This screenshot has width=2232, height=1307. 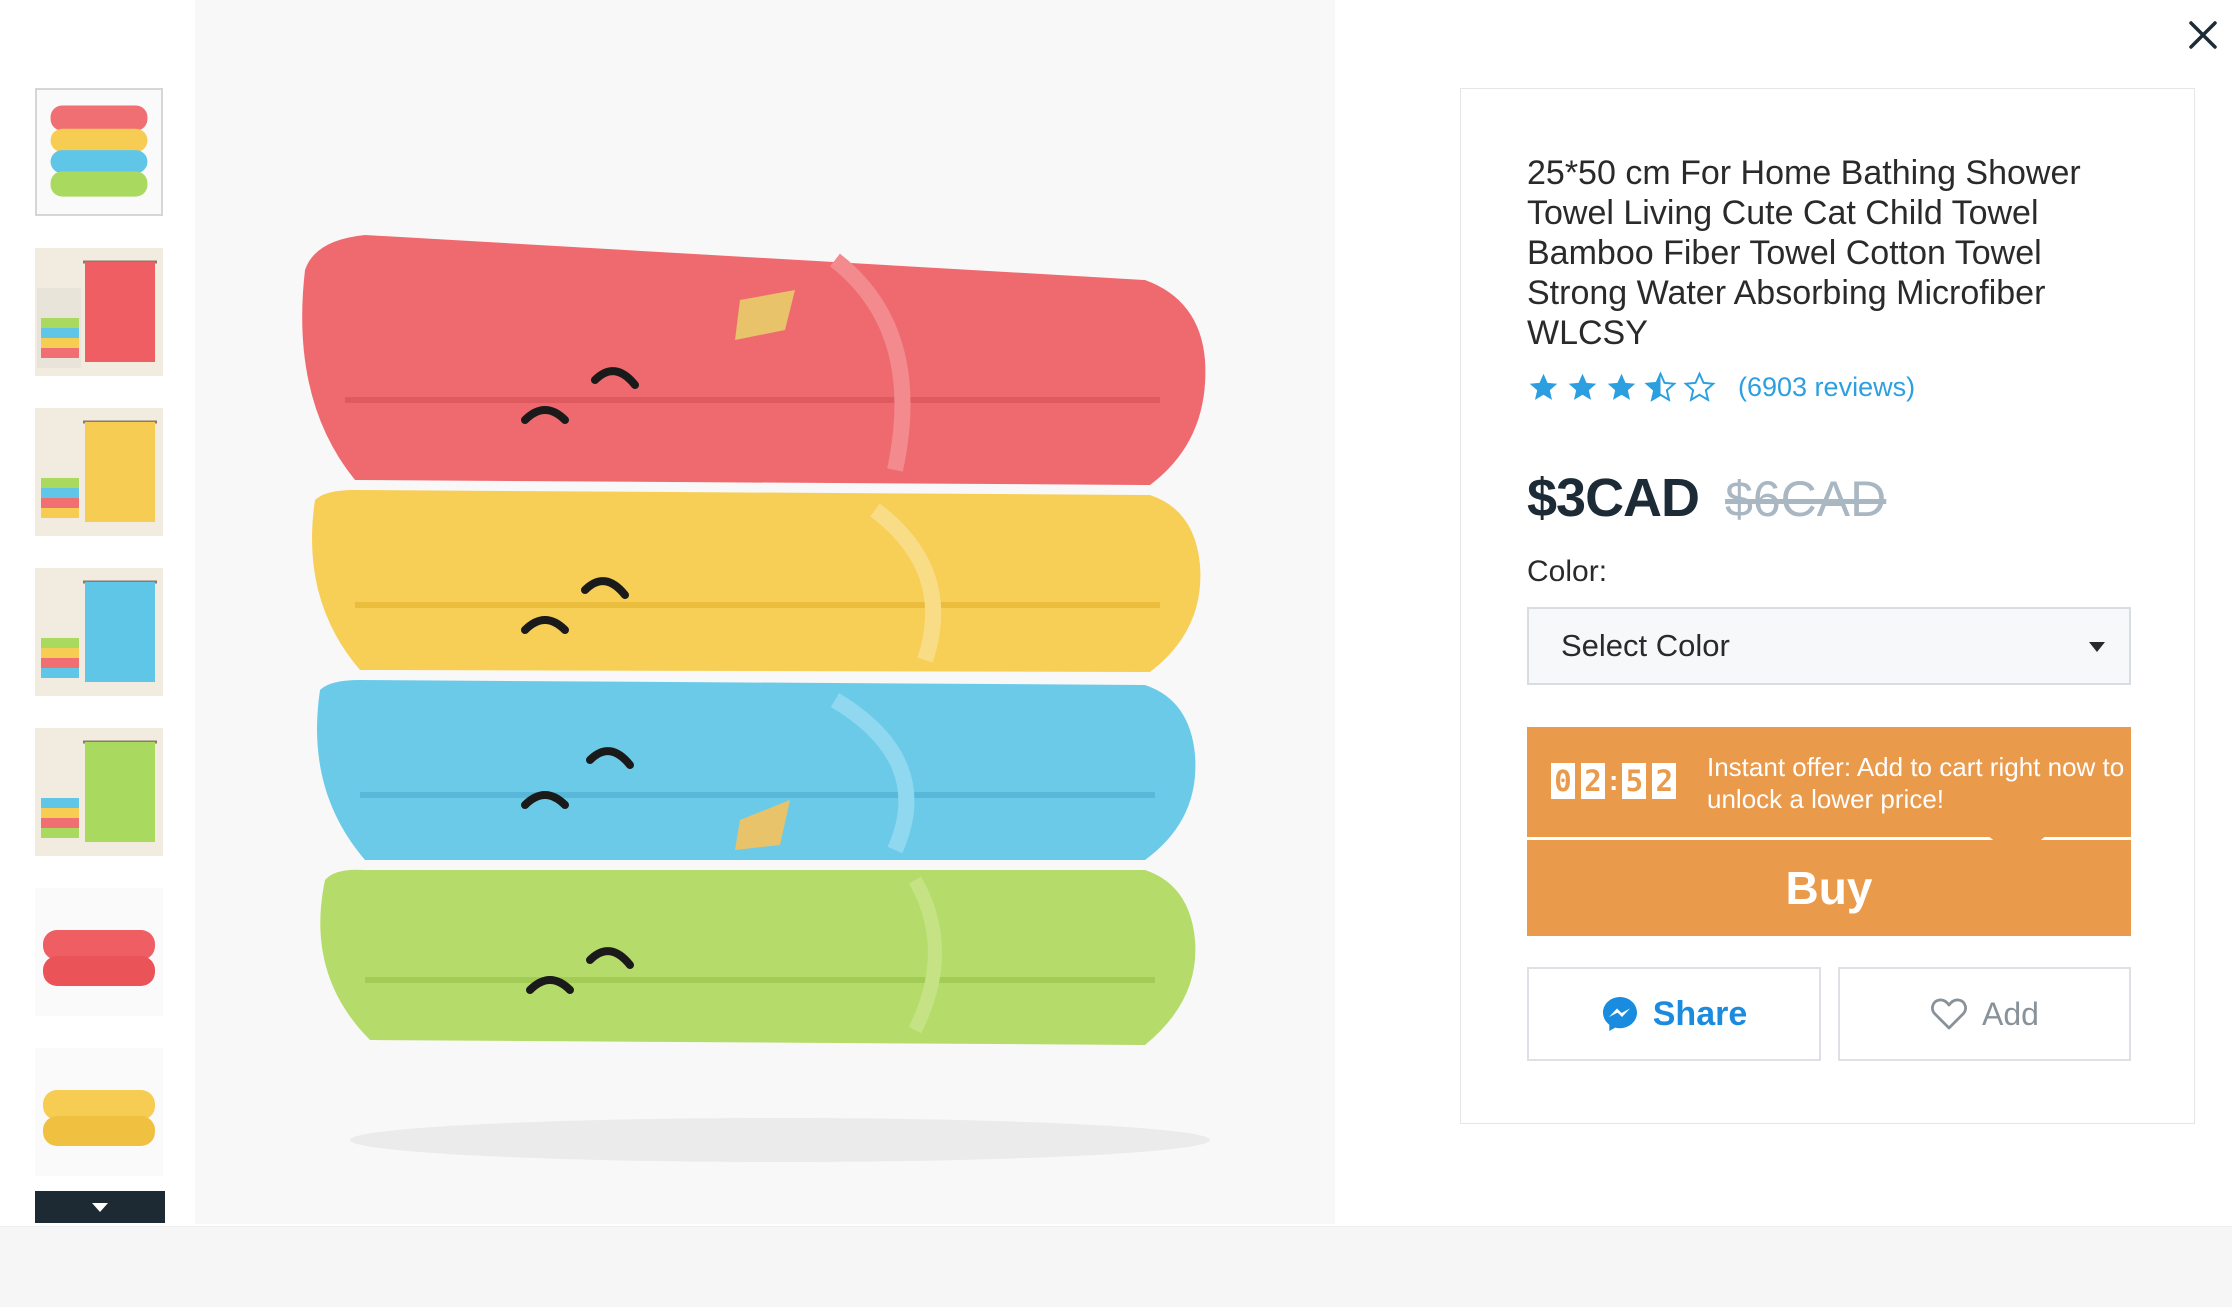 I want to click on rating-row: (6903 reviews), so click(x=1721, y=387).